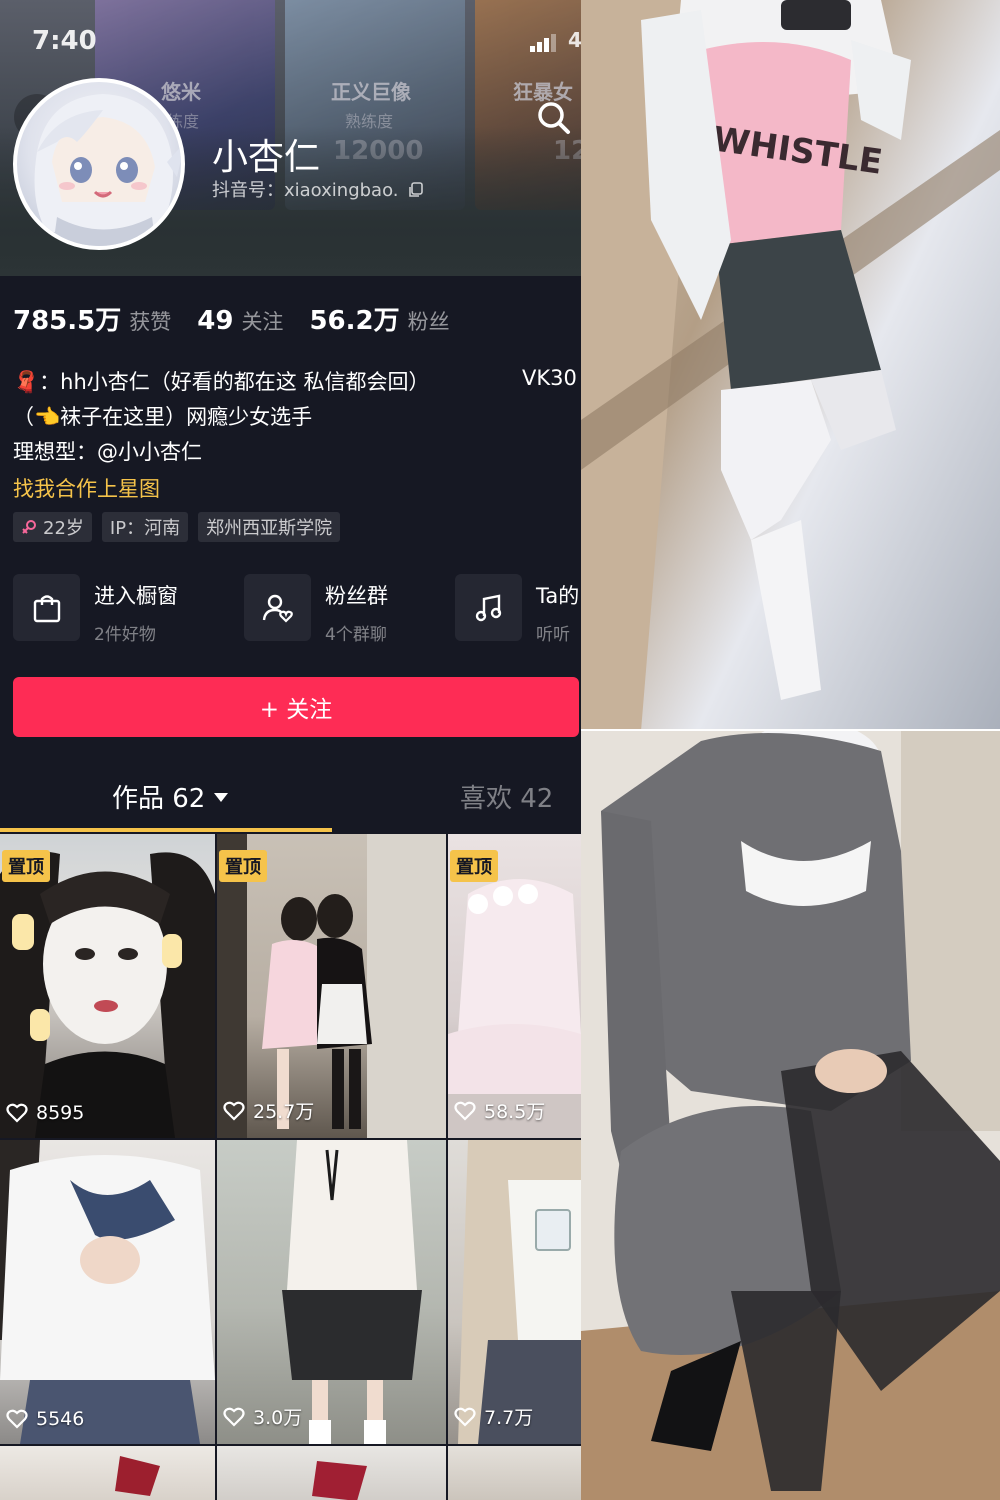  I want to click on ip-tag: IP：河南, so click(145, 527).